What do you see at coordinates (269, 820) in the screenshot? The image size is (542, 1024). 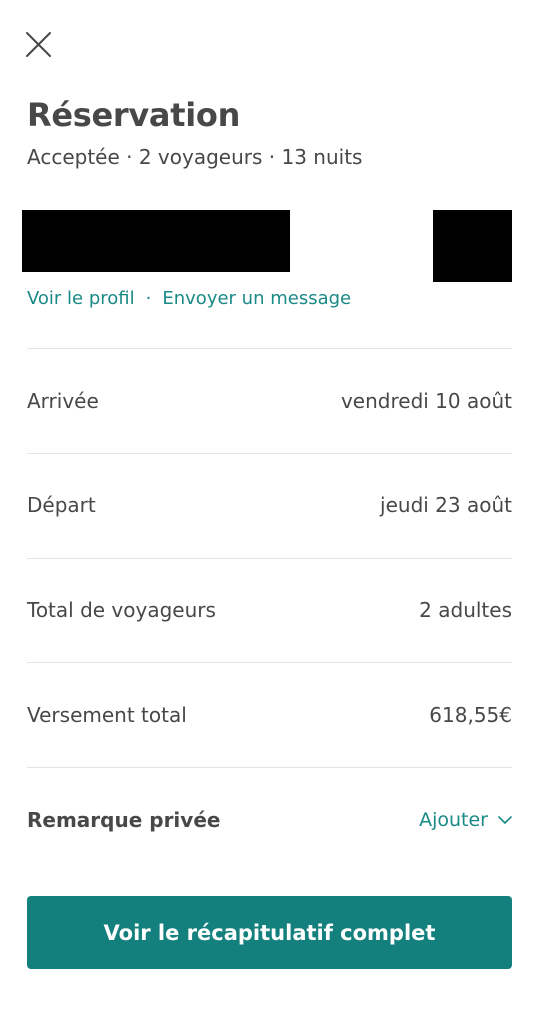 I see `private-note-row: Remarque privée Ajouter` at bounding box center [269, 820].